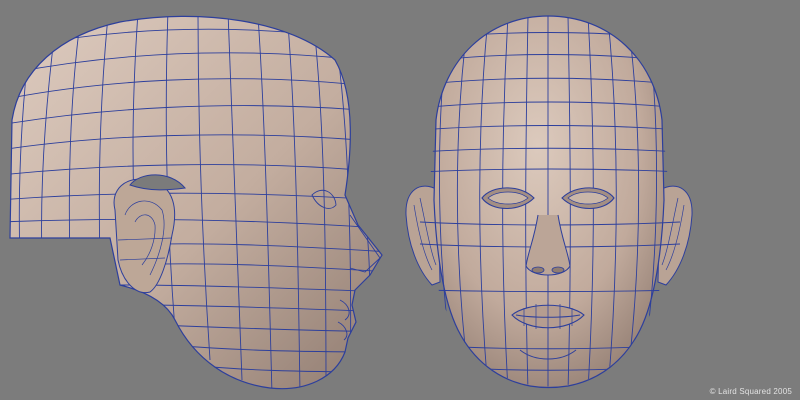  I want to click on copyright-credit: © Laird Squared 2005, so click(750, 391).